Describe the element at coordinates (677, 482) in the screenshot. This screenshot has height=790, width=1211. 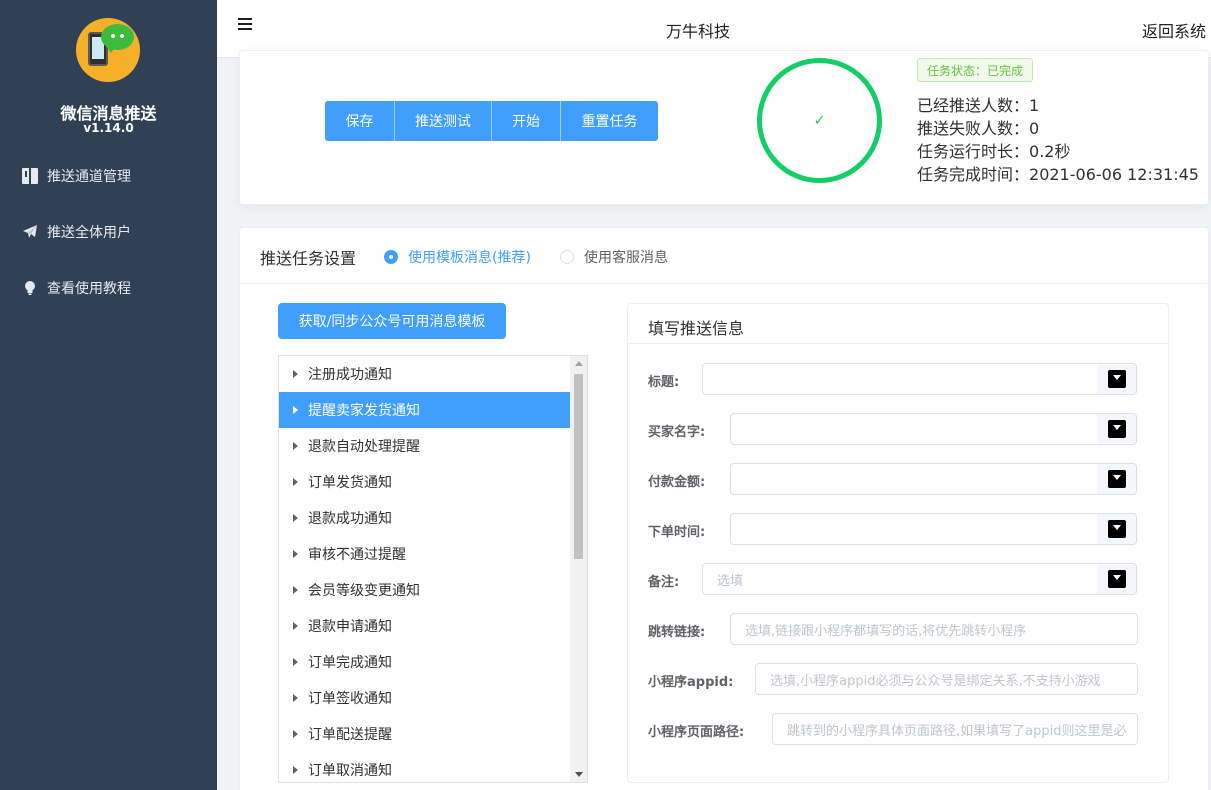
I see `payment-amount-field-label: 付款金额:` at that location.